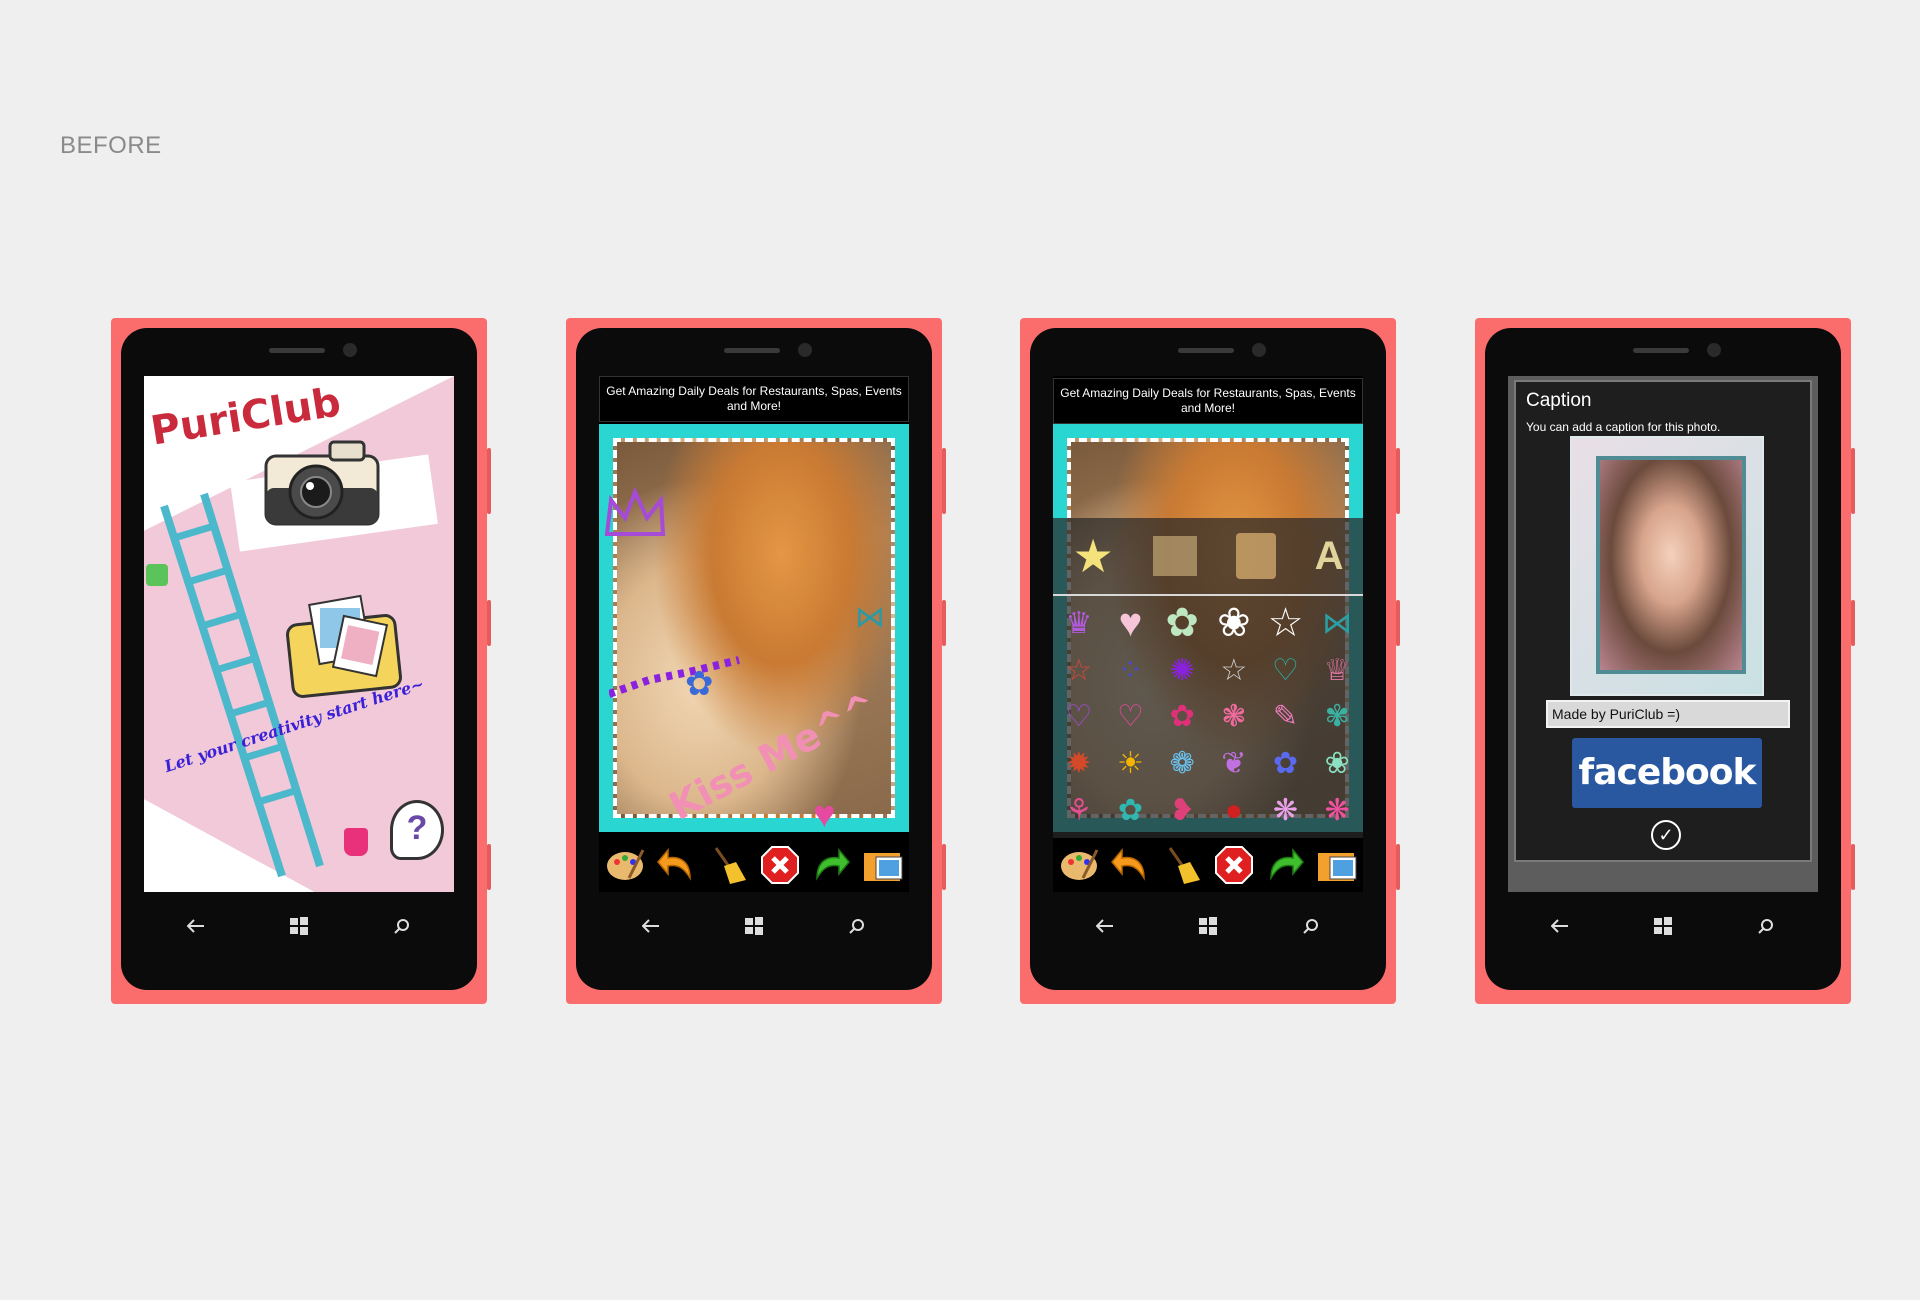 This screenshot has height=1300, width=1920. What do you see at coordinates (1234, 763) in the screenshot?
I see `bouquet-sticker-icon: ❦` at bounding box center [1234, 763].